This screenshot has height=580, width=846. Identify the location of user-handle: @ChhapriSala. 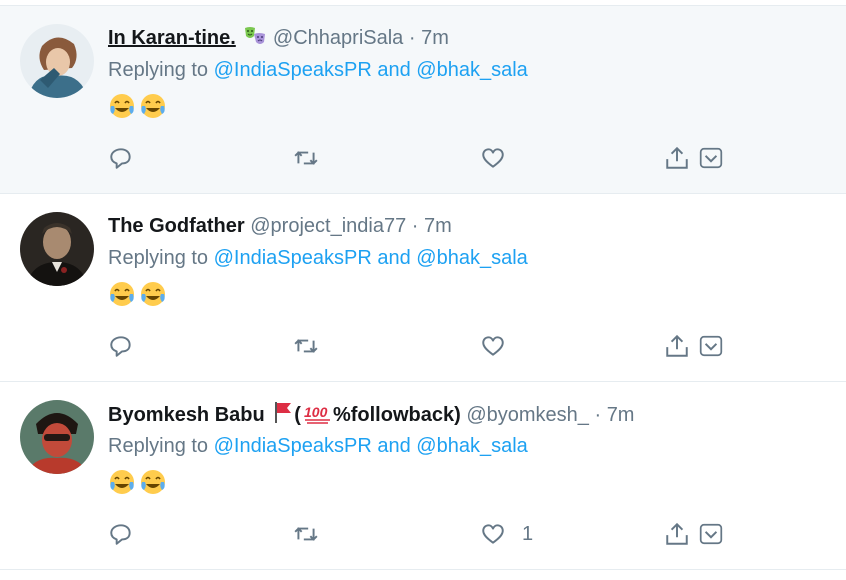
(338, 38).